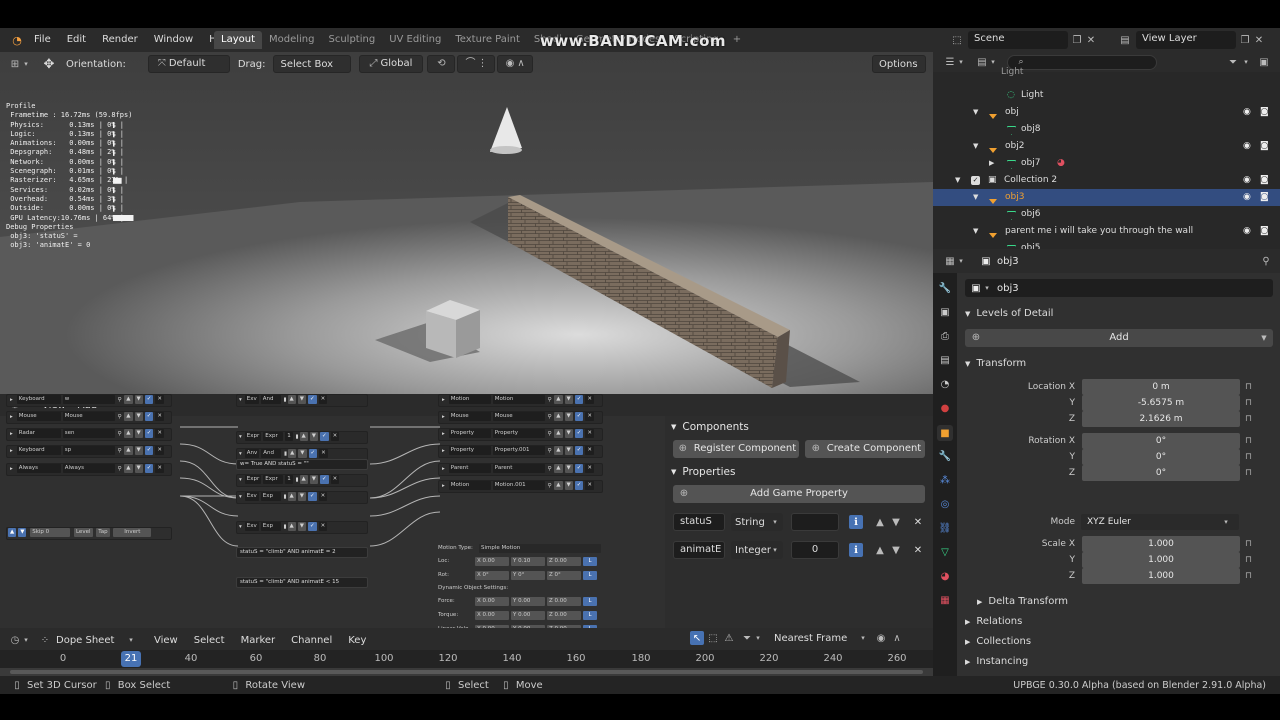  What do you see at coordinates (945, 408) in the screenshot?
I see `properties-tab-world-icon: ●` at bounding box center [945, 408].